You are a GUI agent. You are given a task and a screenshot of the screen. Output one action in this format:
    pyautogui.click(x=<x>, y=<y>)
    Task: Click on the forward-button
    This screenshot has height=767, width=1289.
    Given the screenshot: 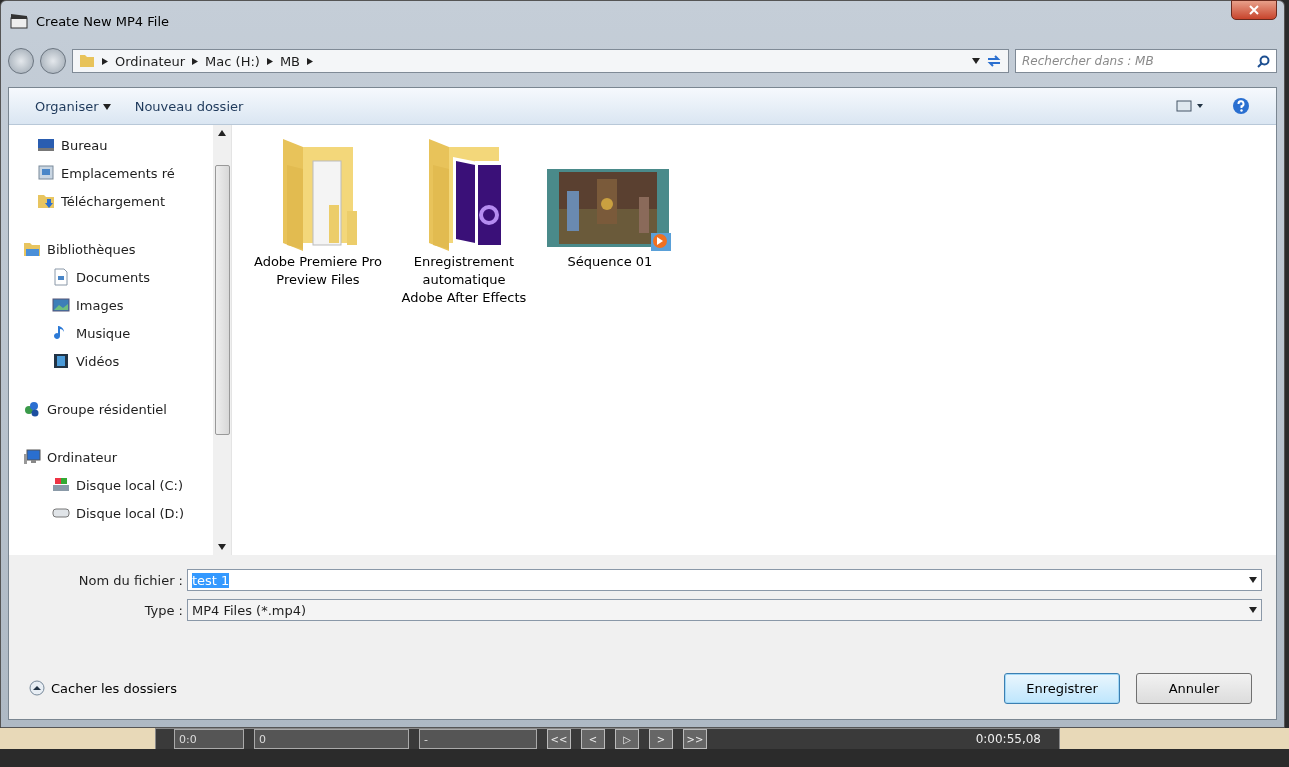 What is the action you would take?
    pyautogui.click(x=53, y=61)
    